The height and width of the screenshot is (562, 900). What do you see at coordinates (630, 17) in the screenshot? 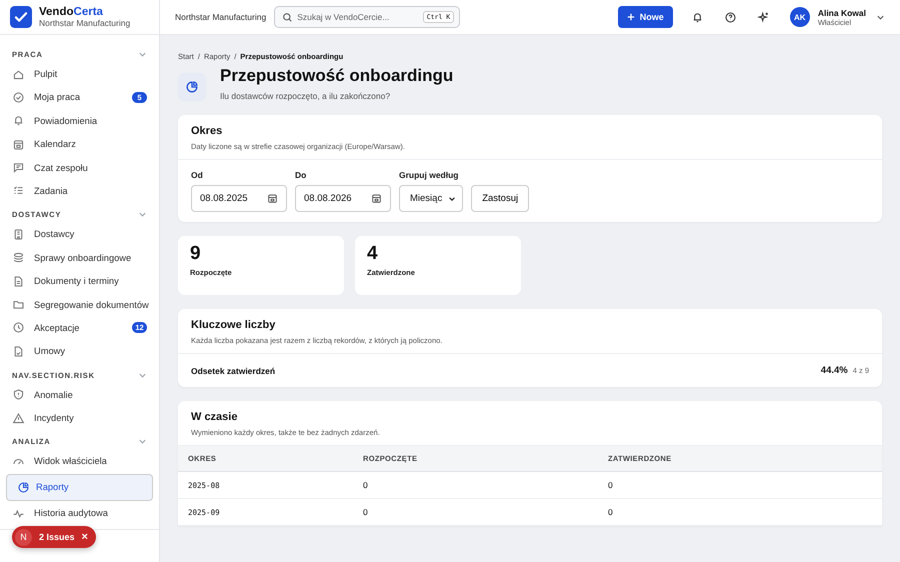
I see `plus-icon` at bounding box center [630, 17].